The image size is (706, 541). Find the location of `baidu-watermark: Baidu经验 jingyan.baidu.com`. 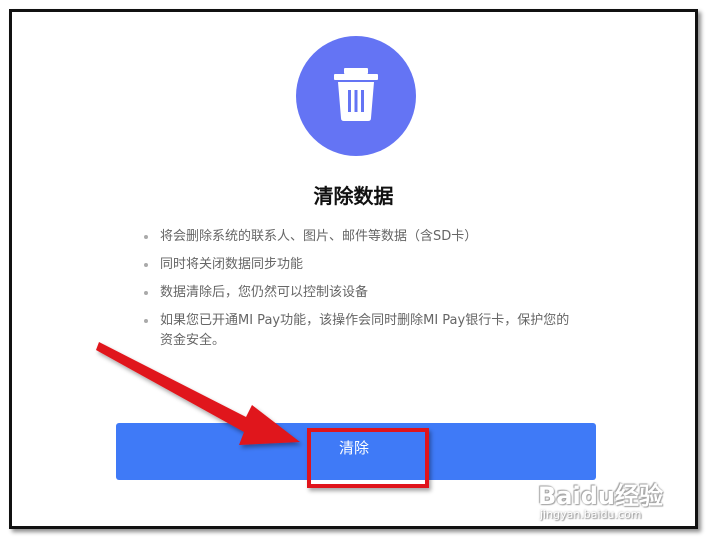

baidu-watermark: Baidu经验 jingyan.baidu.com is located at coordinates (613, 501).